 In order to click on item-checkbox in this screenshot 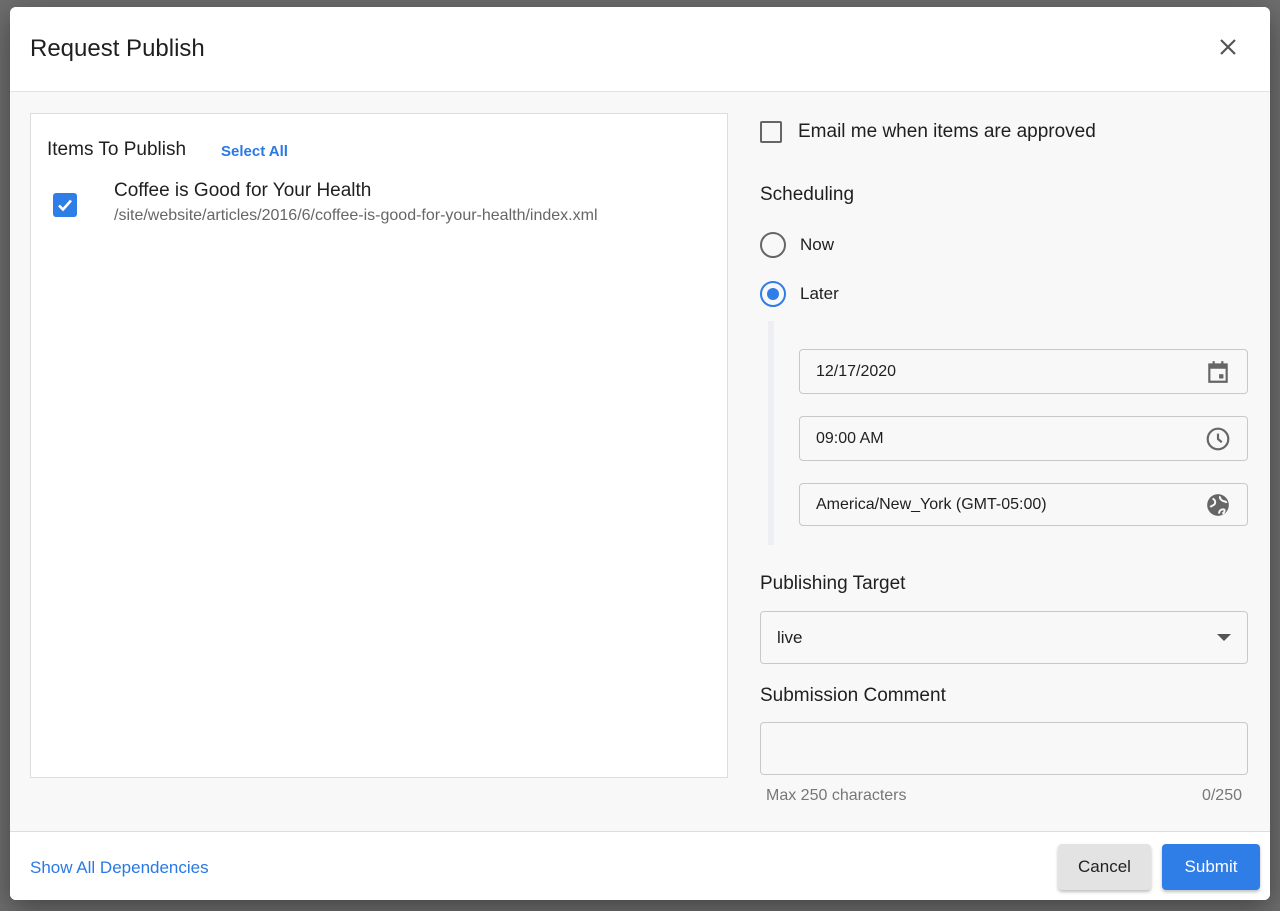, I will do `click(65, 205)`.